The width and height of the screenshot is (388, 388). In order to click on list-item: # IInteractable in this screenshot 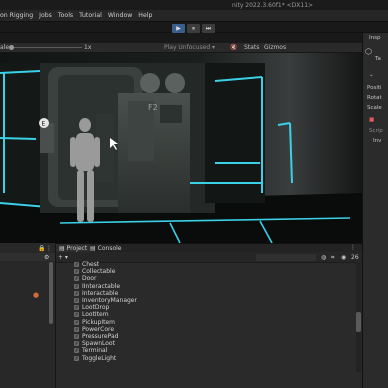, I will do `click(134, 286)`.